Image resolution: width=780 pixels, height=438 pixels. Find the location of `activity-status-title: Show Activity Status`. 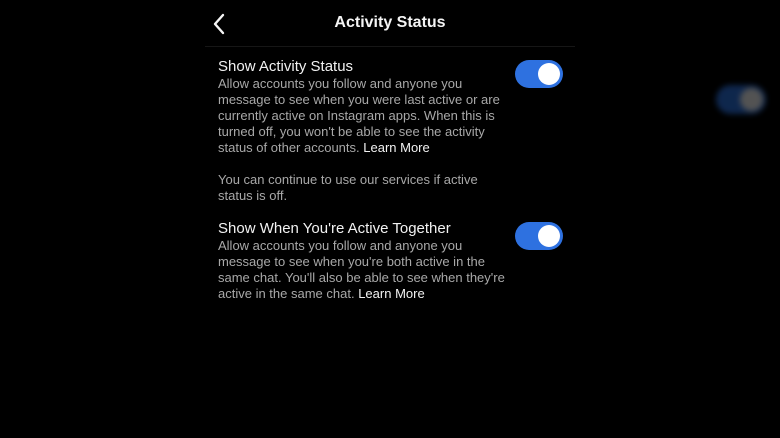

activity-status-title: Show Activity Status is located at coordinates (286, 66).